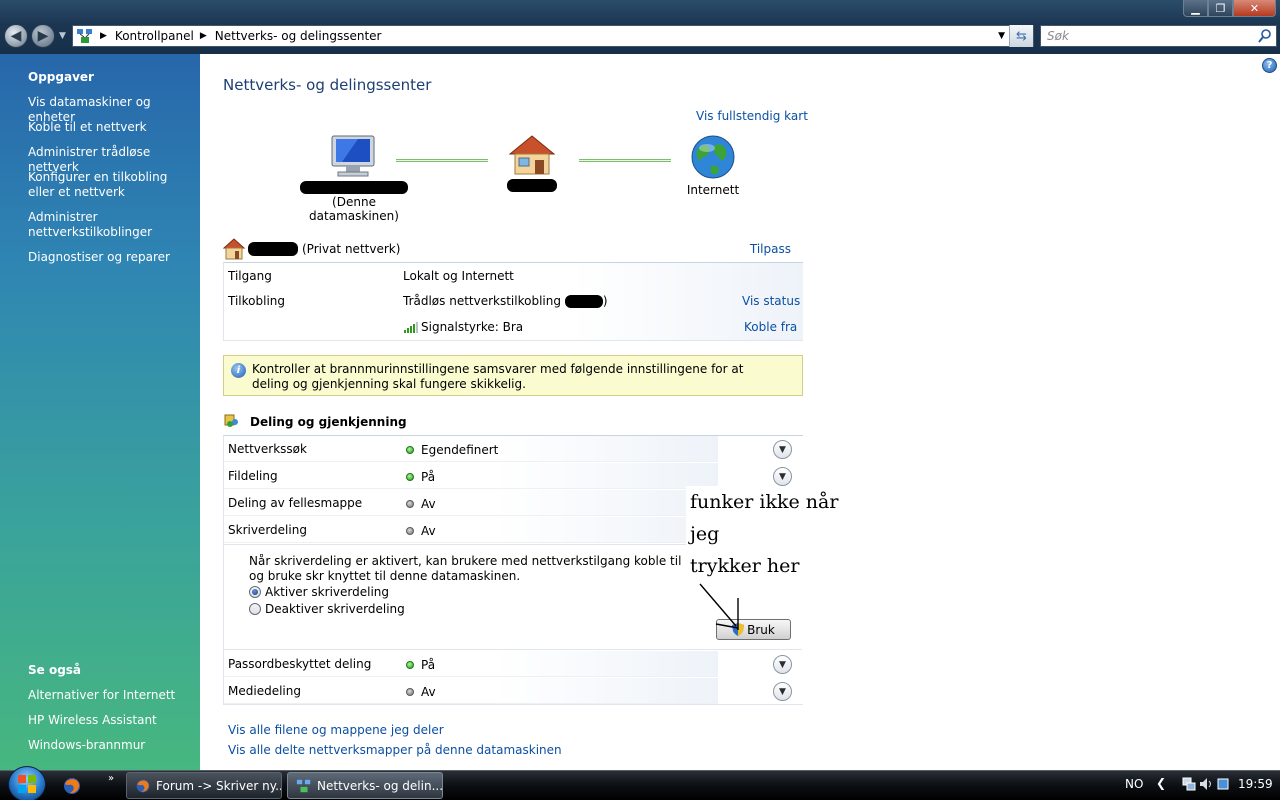 This screenshot has height=800, width=1280. Describe the element at coordinates (1254, 8) in the screenshot. I see `close-button: ✕` at that location.